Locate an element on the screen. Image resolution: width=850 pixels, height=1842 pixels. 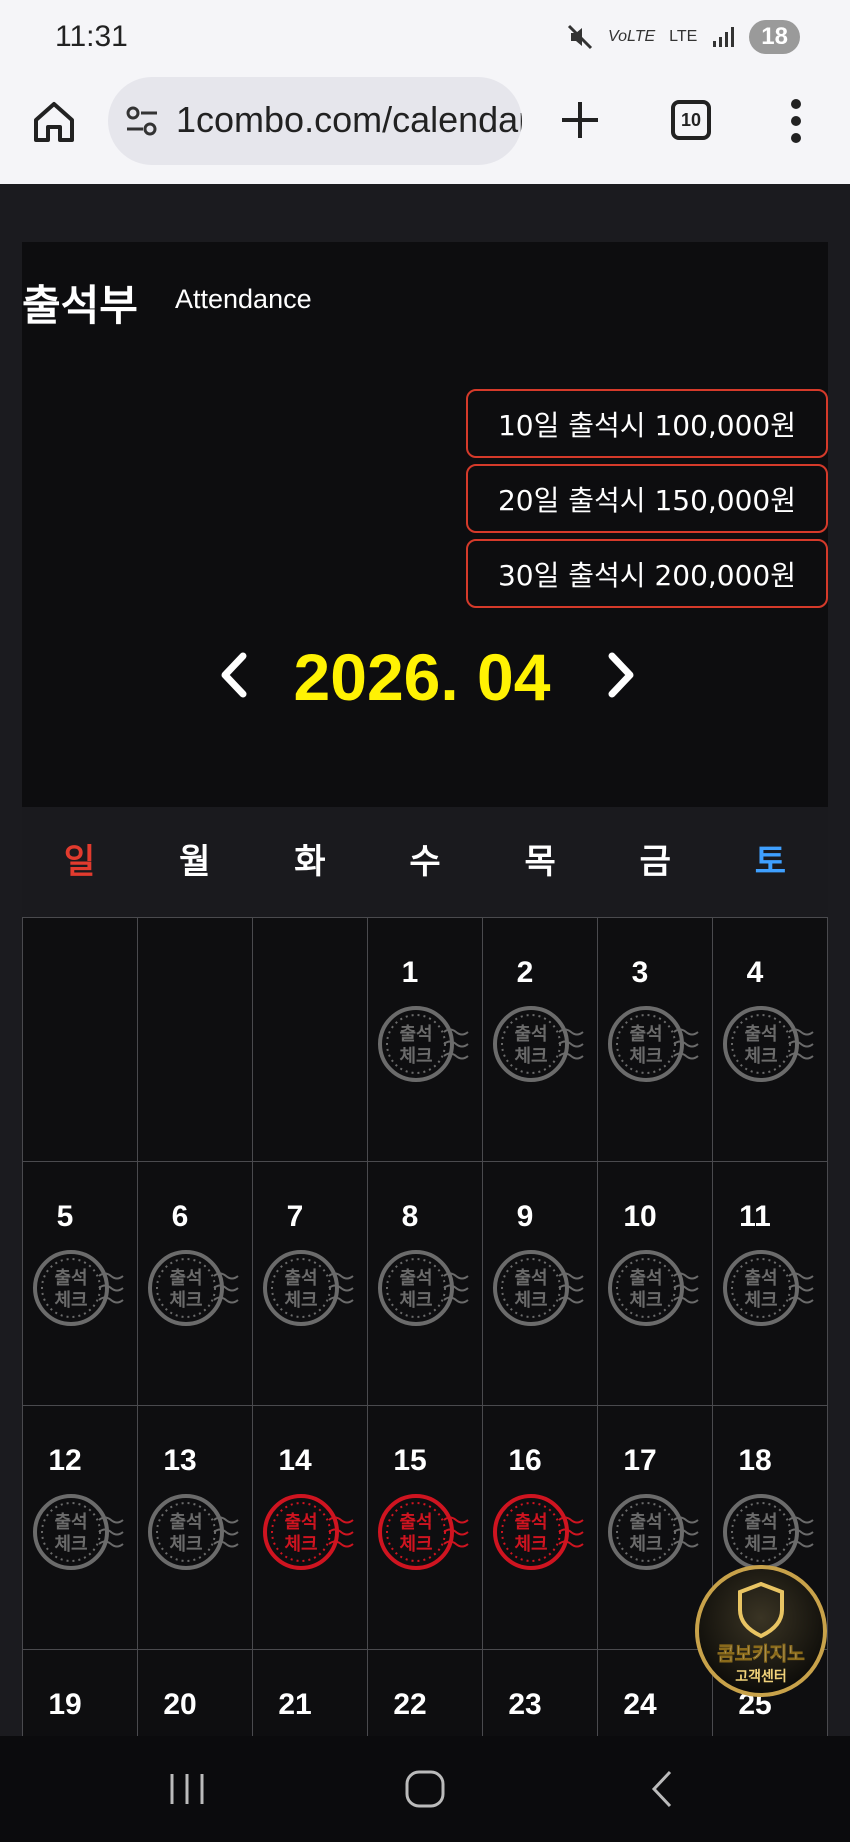
day-cell: 12 출석 체크 is located at coordinates (80, 1528).